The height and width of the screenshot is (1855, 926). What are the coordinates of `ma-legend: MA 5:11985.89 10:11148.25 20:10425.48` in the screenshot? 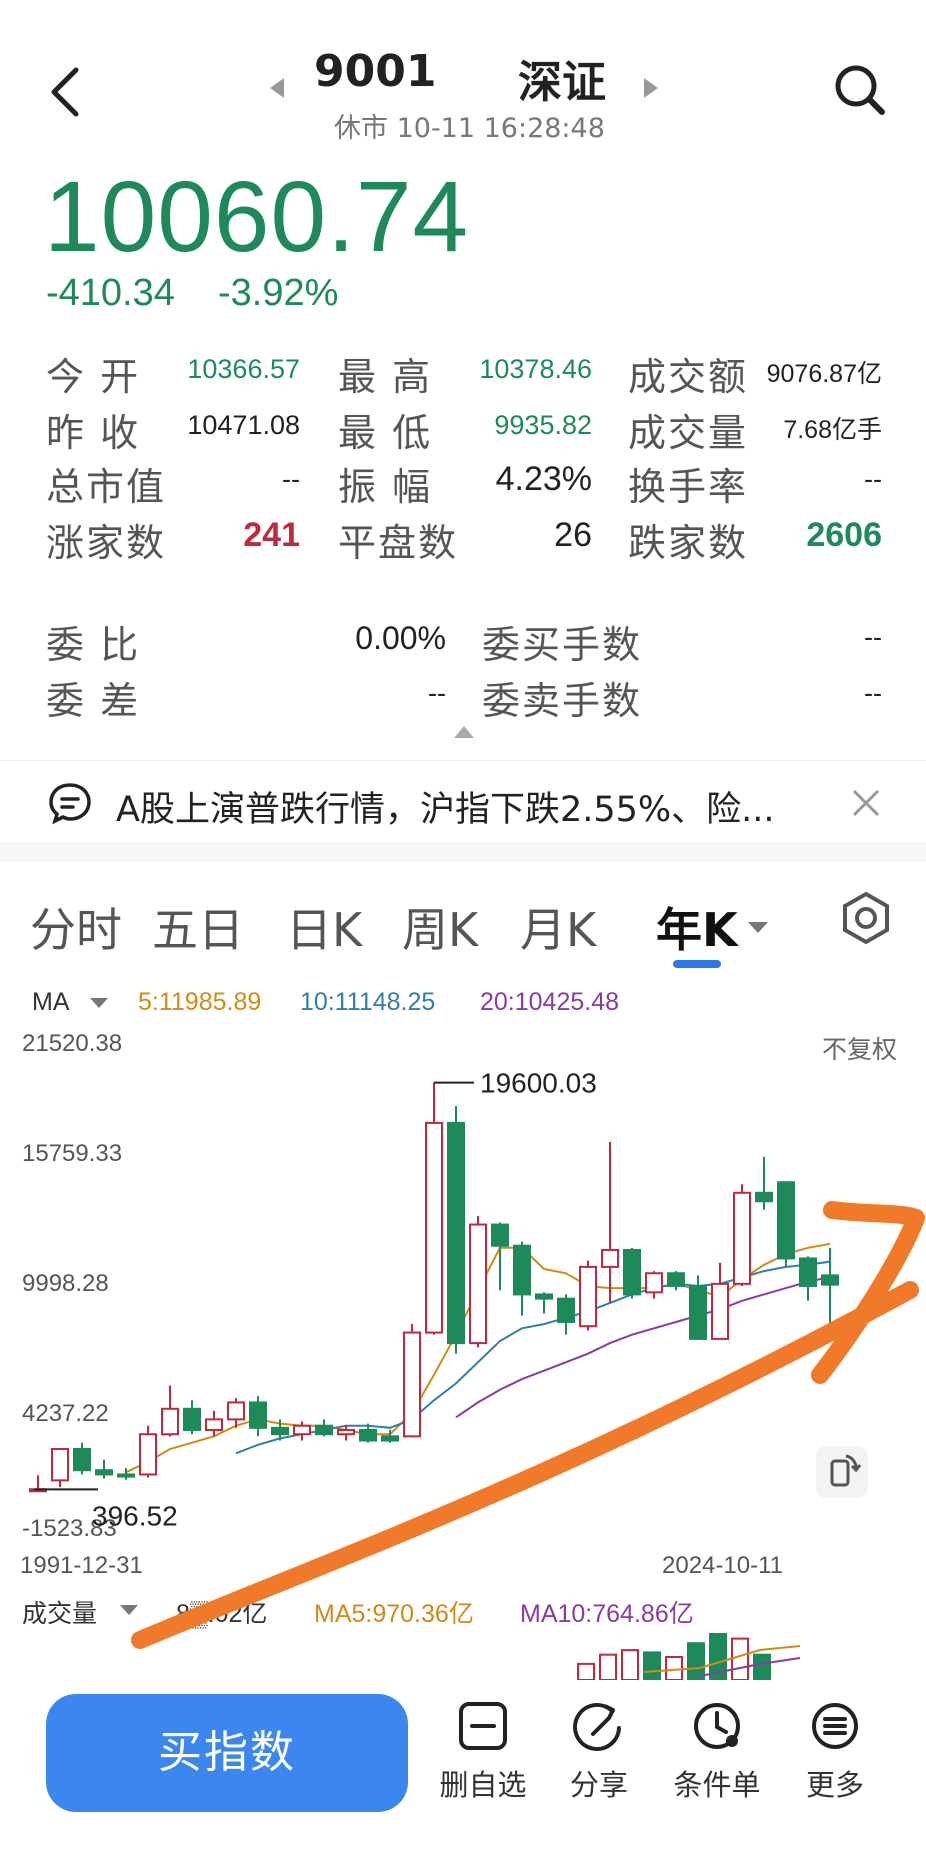 It's located at (463, 1004).